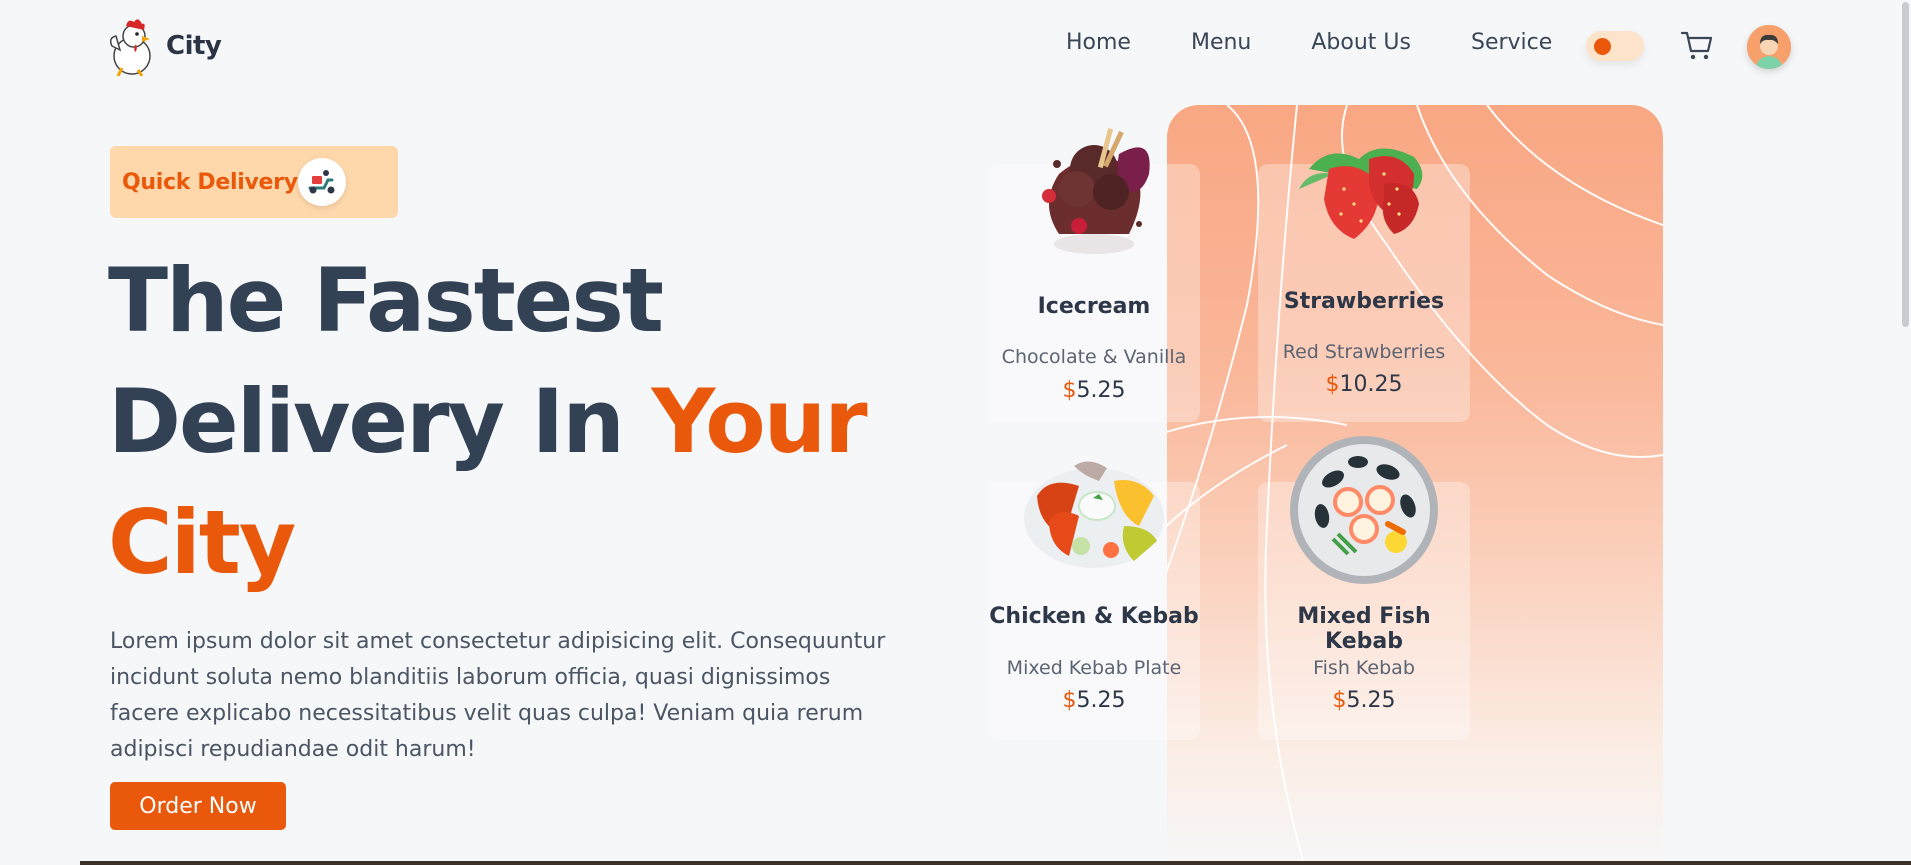 This screenshot has height=865, width=1911. I want to click on hero-title-line1: The Fastest, so click(386, 300).